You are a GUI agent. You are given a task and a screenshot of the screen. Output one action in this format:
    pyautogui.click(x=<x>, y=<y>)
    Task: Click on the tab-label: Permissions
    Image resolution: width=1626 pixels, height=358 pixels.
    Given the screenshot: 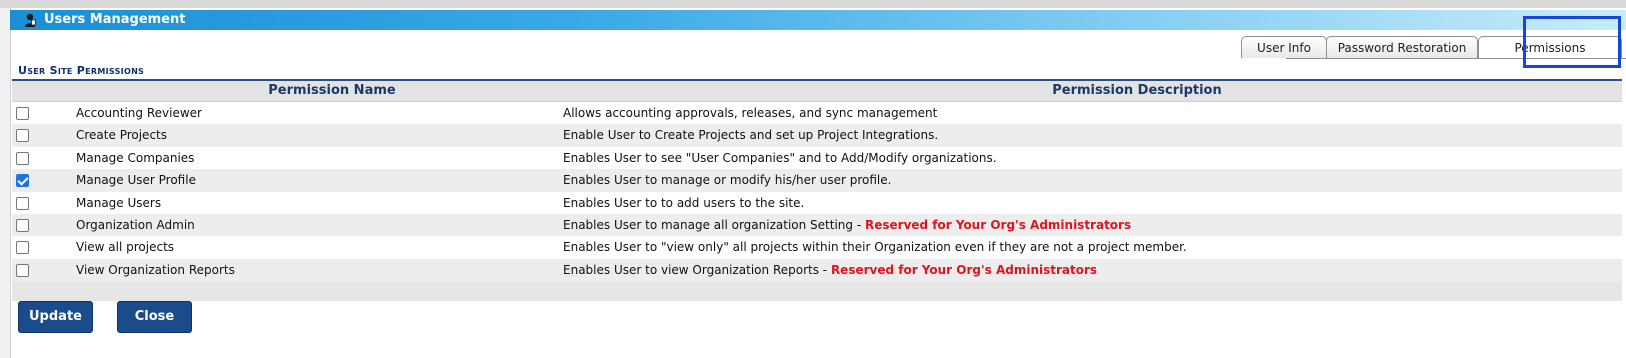 What is the action you would take?
    pyautogui.click(x=1550, y=48)
    